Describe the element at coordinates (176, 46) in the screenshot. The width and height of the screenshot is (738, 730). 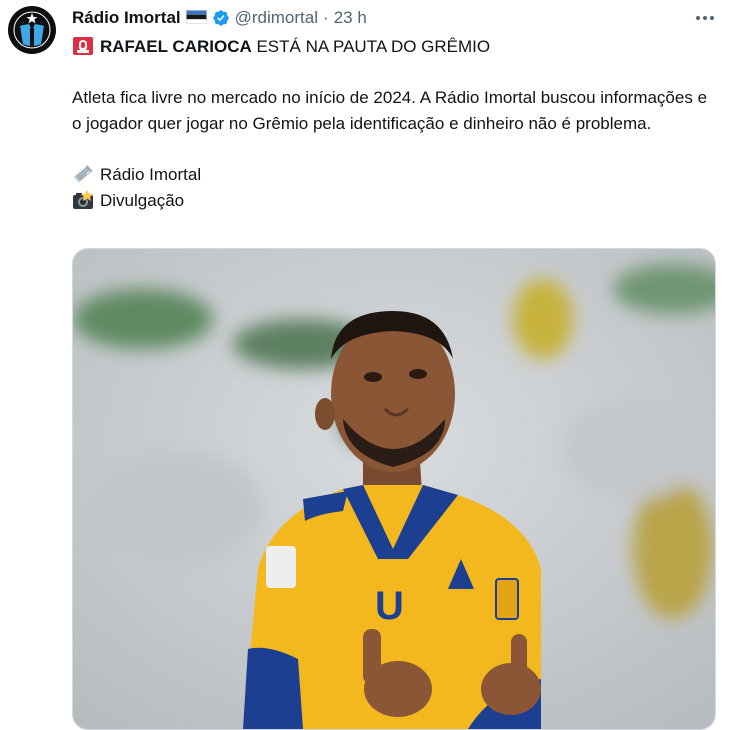
I see `headline-bold: RAFAEL CARIOCA` at that location.